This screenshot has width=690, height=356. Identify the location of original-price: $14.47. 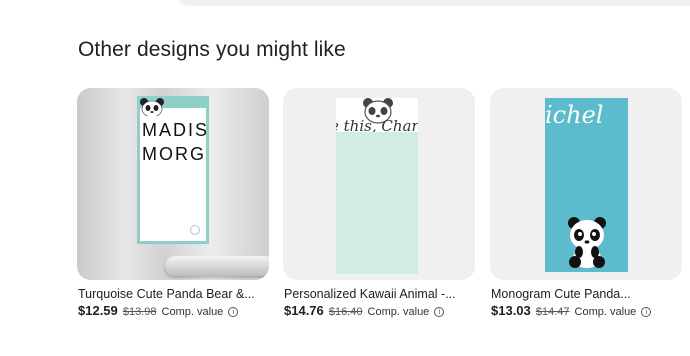
(552, 312).